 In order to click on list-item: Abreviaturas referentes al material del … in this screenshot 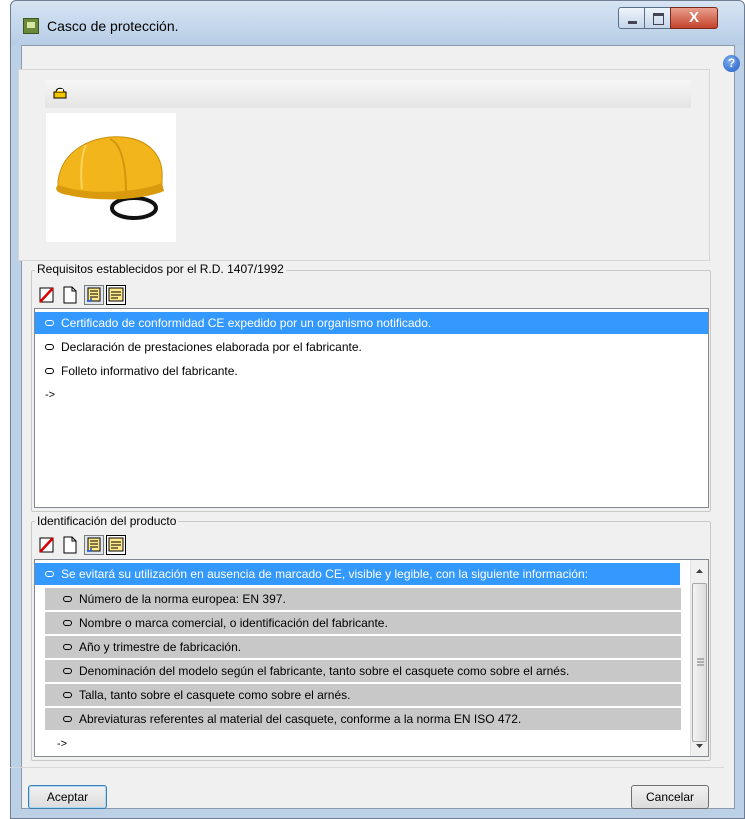, I will do `click(363, 719)`.